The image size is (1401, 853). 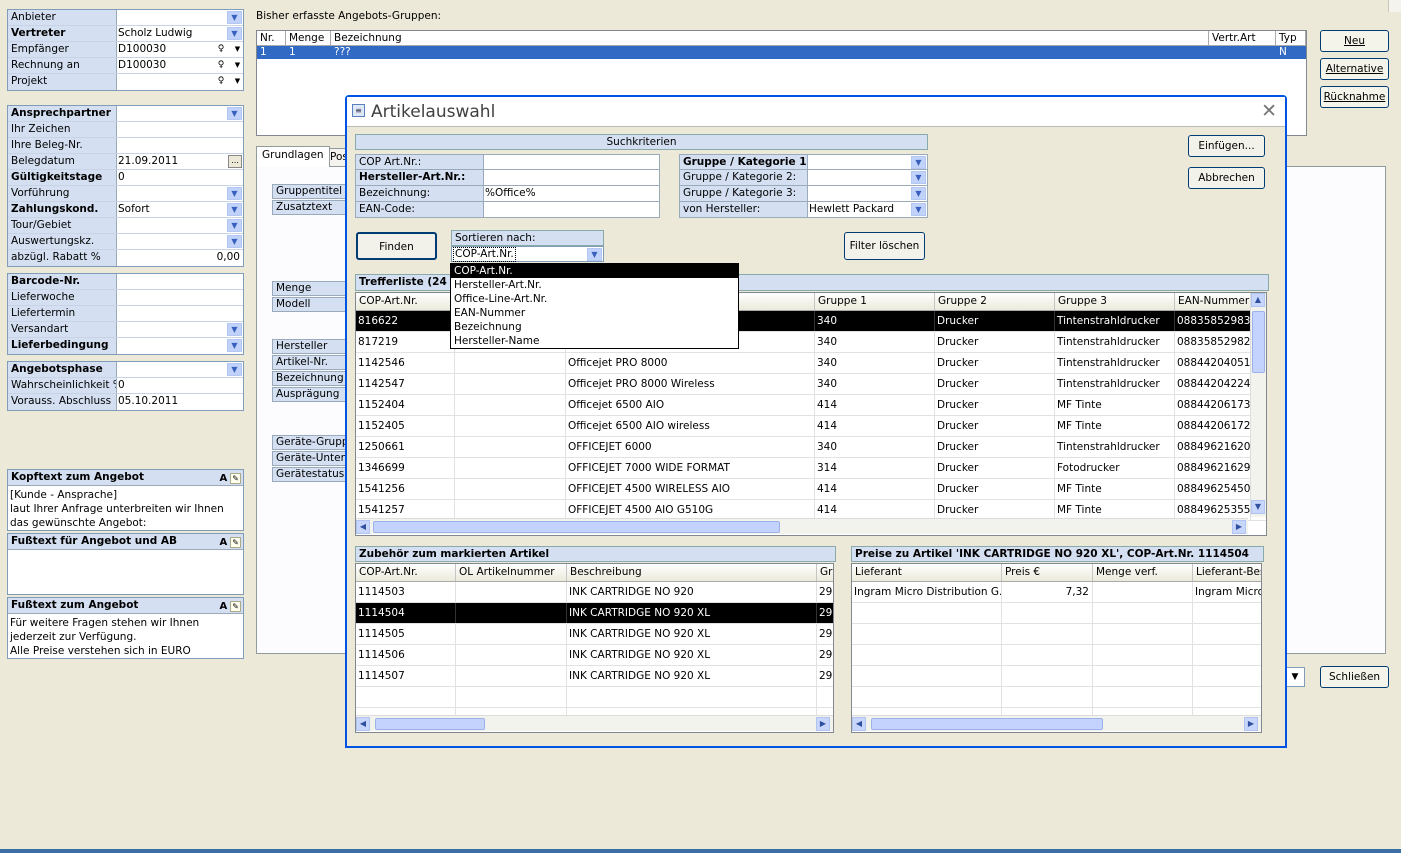 I want to click on field-value: Sofort ▼, so click(x=180, y=209).